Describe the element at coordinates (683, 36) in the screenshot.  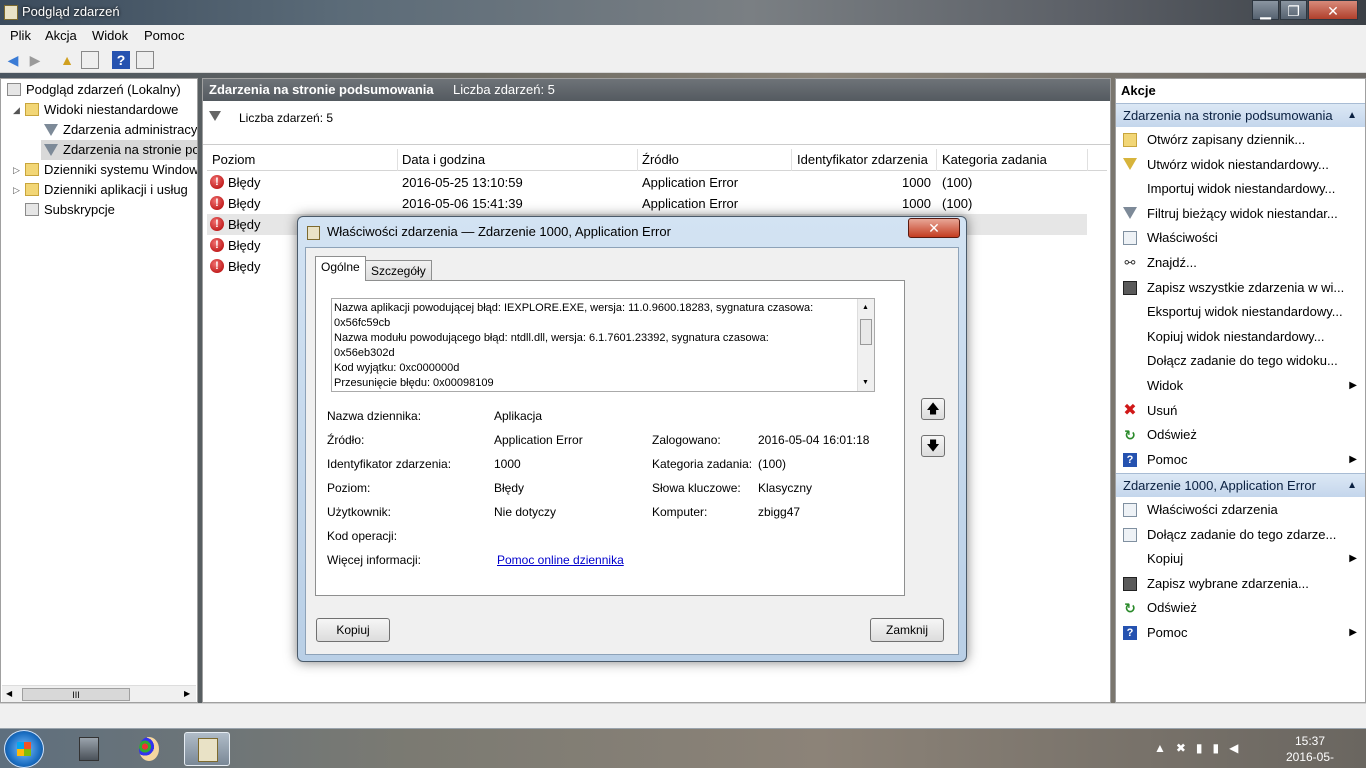
I see `menu-bar: Plik Akcja Widok Pomoc` at that location.